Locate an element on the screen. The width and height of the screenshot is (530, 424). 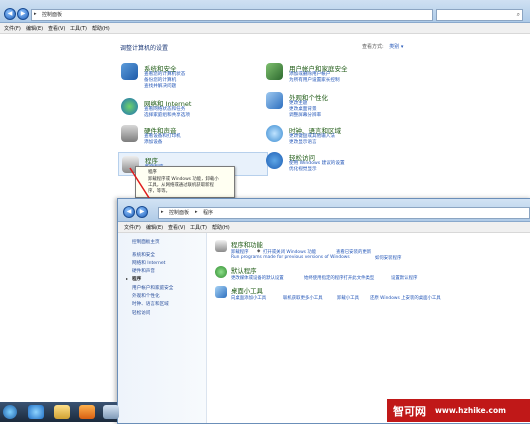
view-by: 查看方式: 类别 ▾ is located at coordinates (382, 46).